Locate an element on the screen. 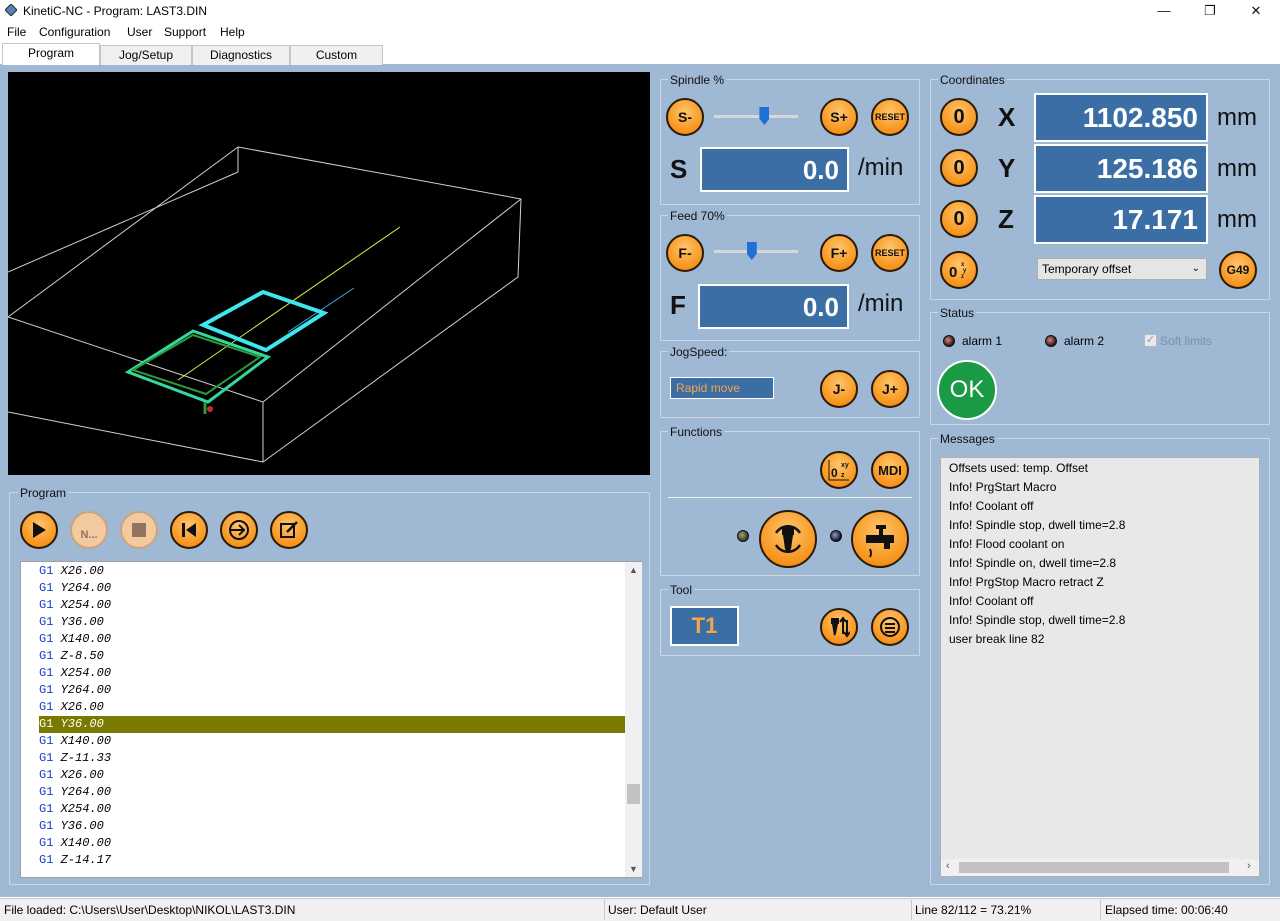  feed-reset-button: RESET is located at coordinates (890, 253).